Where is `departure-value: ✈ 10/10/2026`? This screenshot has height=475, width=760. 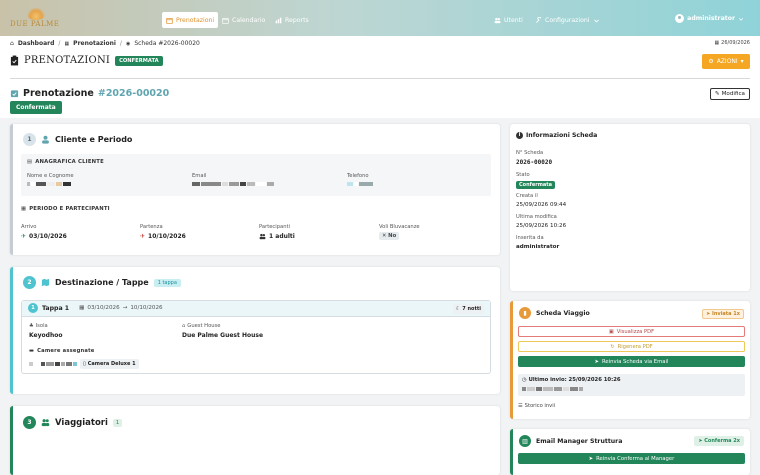
departure-value: ✈ 10/10/2026 is located at coordinates (163, 236).